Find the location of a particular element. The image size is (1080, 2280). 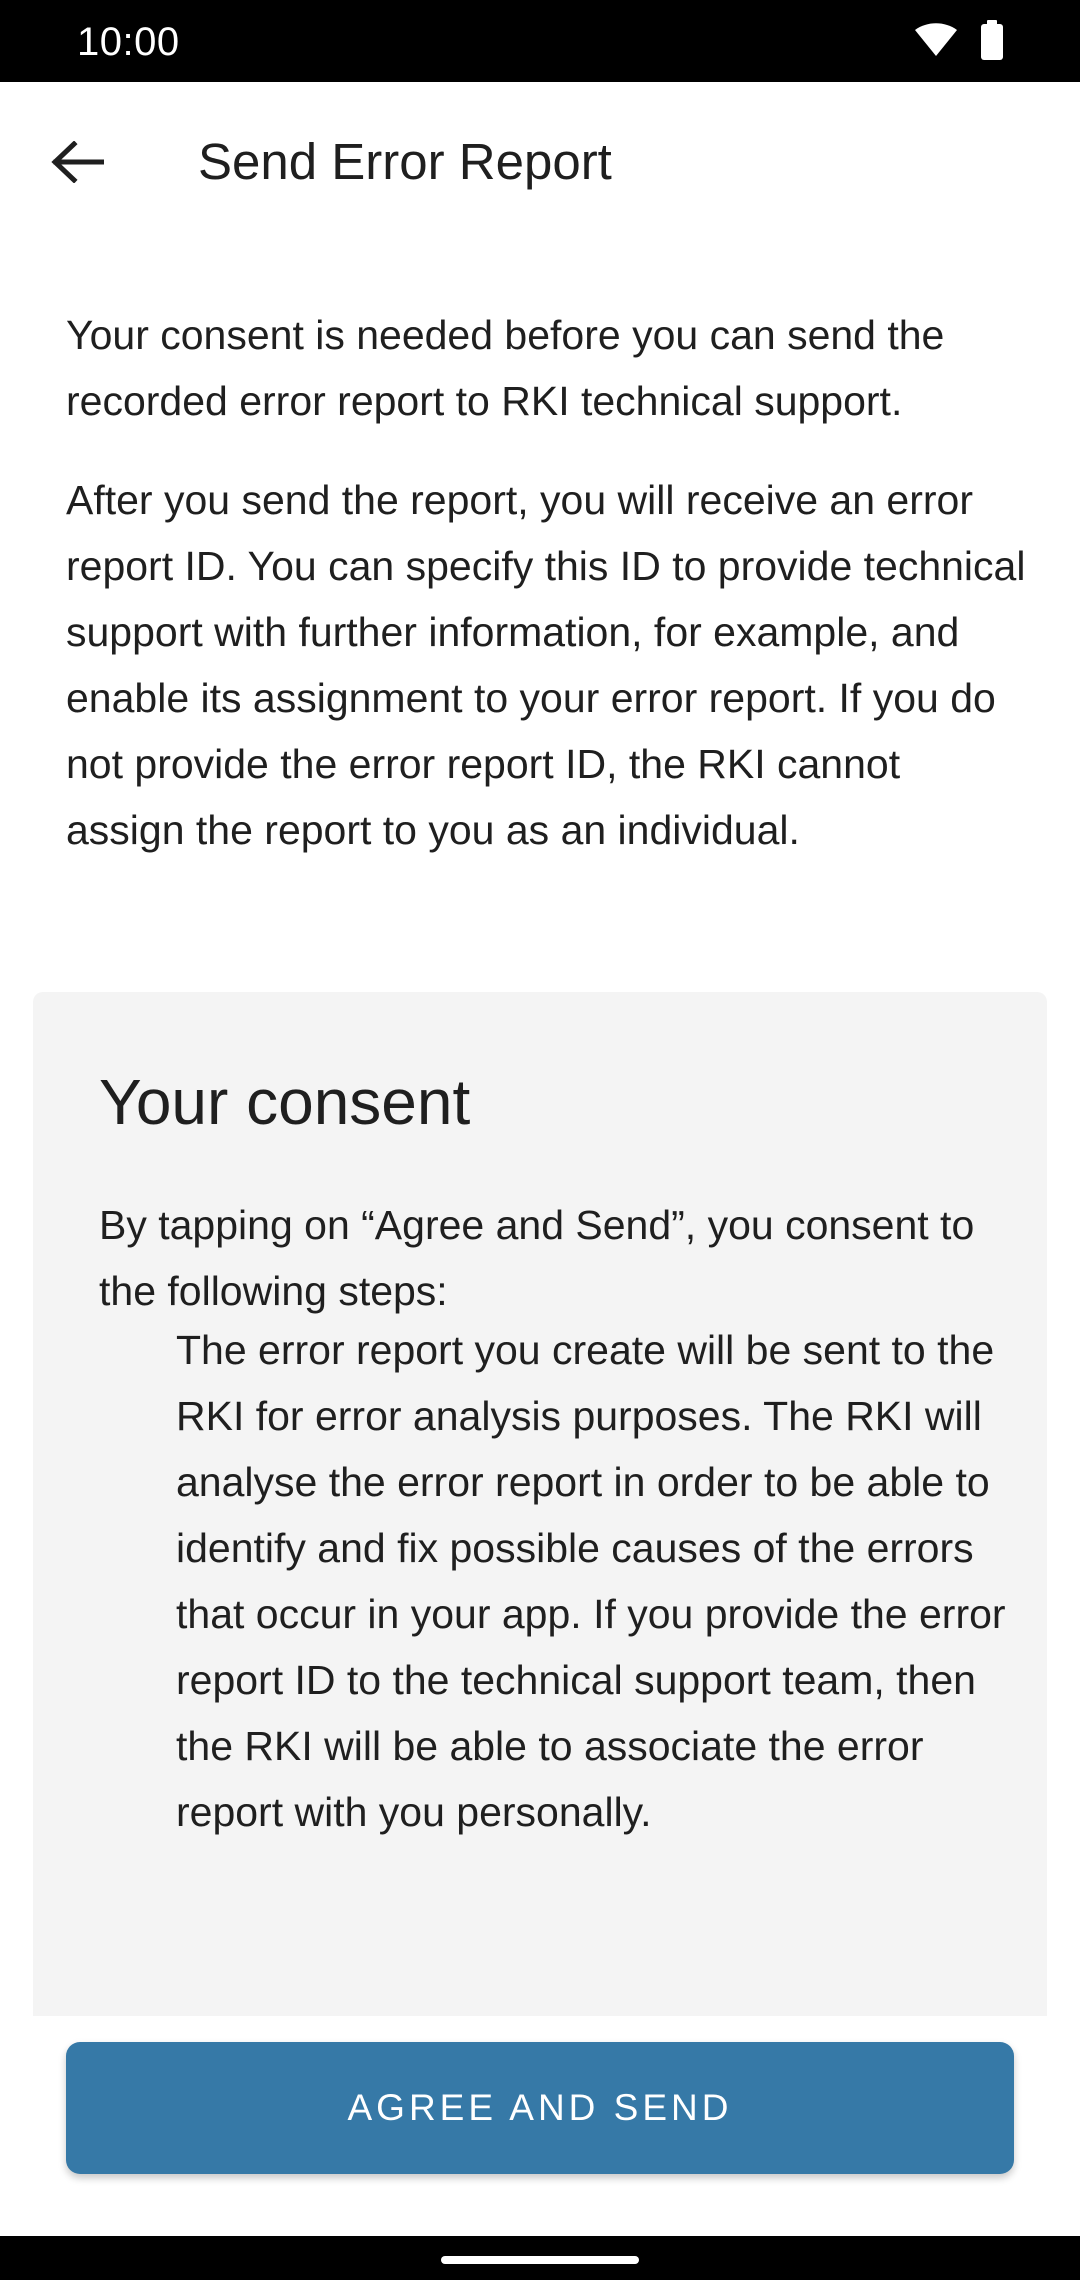

consent-title: Your consent is located at coordinates (285, 1102).